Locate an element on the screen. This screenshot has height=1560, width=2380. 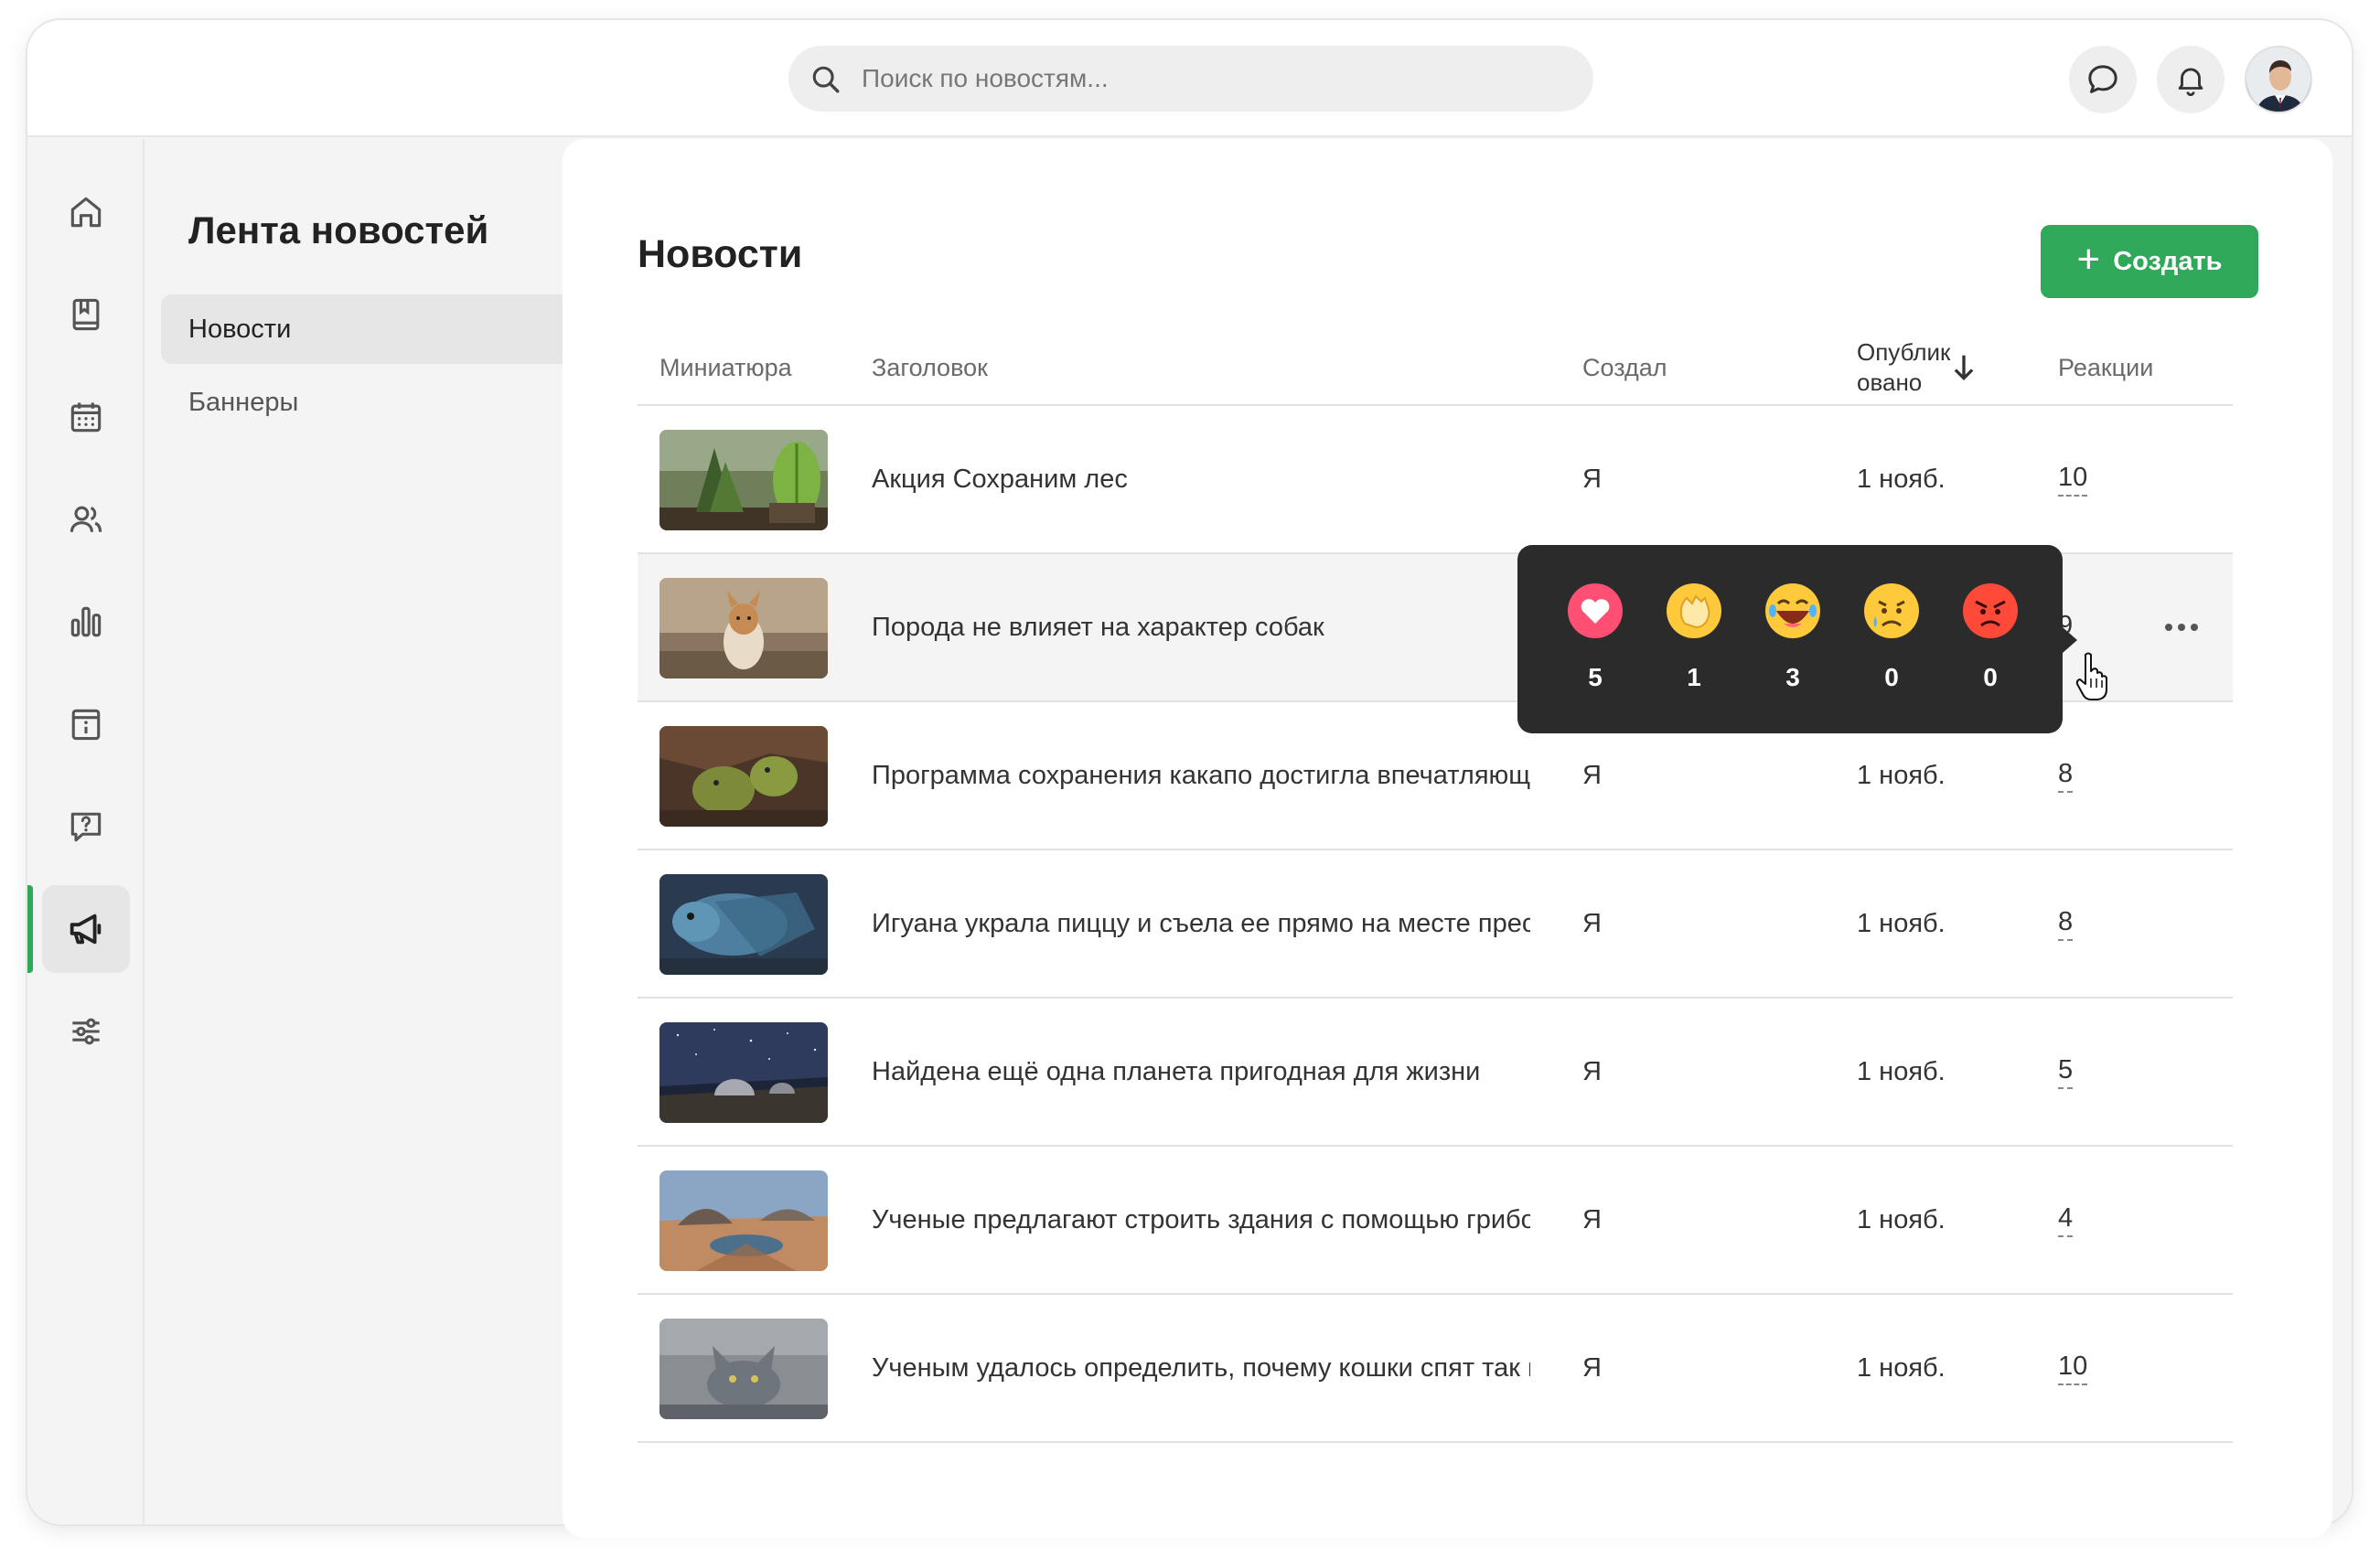
heart-emoji-icon is located at coordinates (1595, 610).